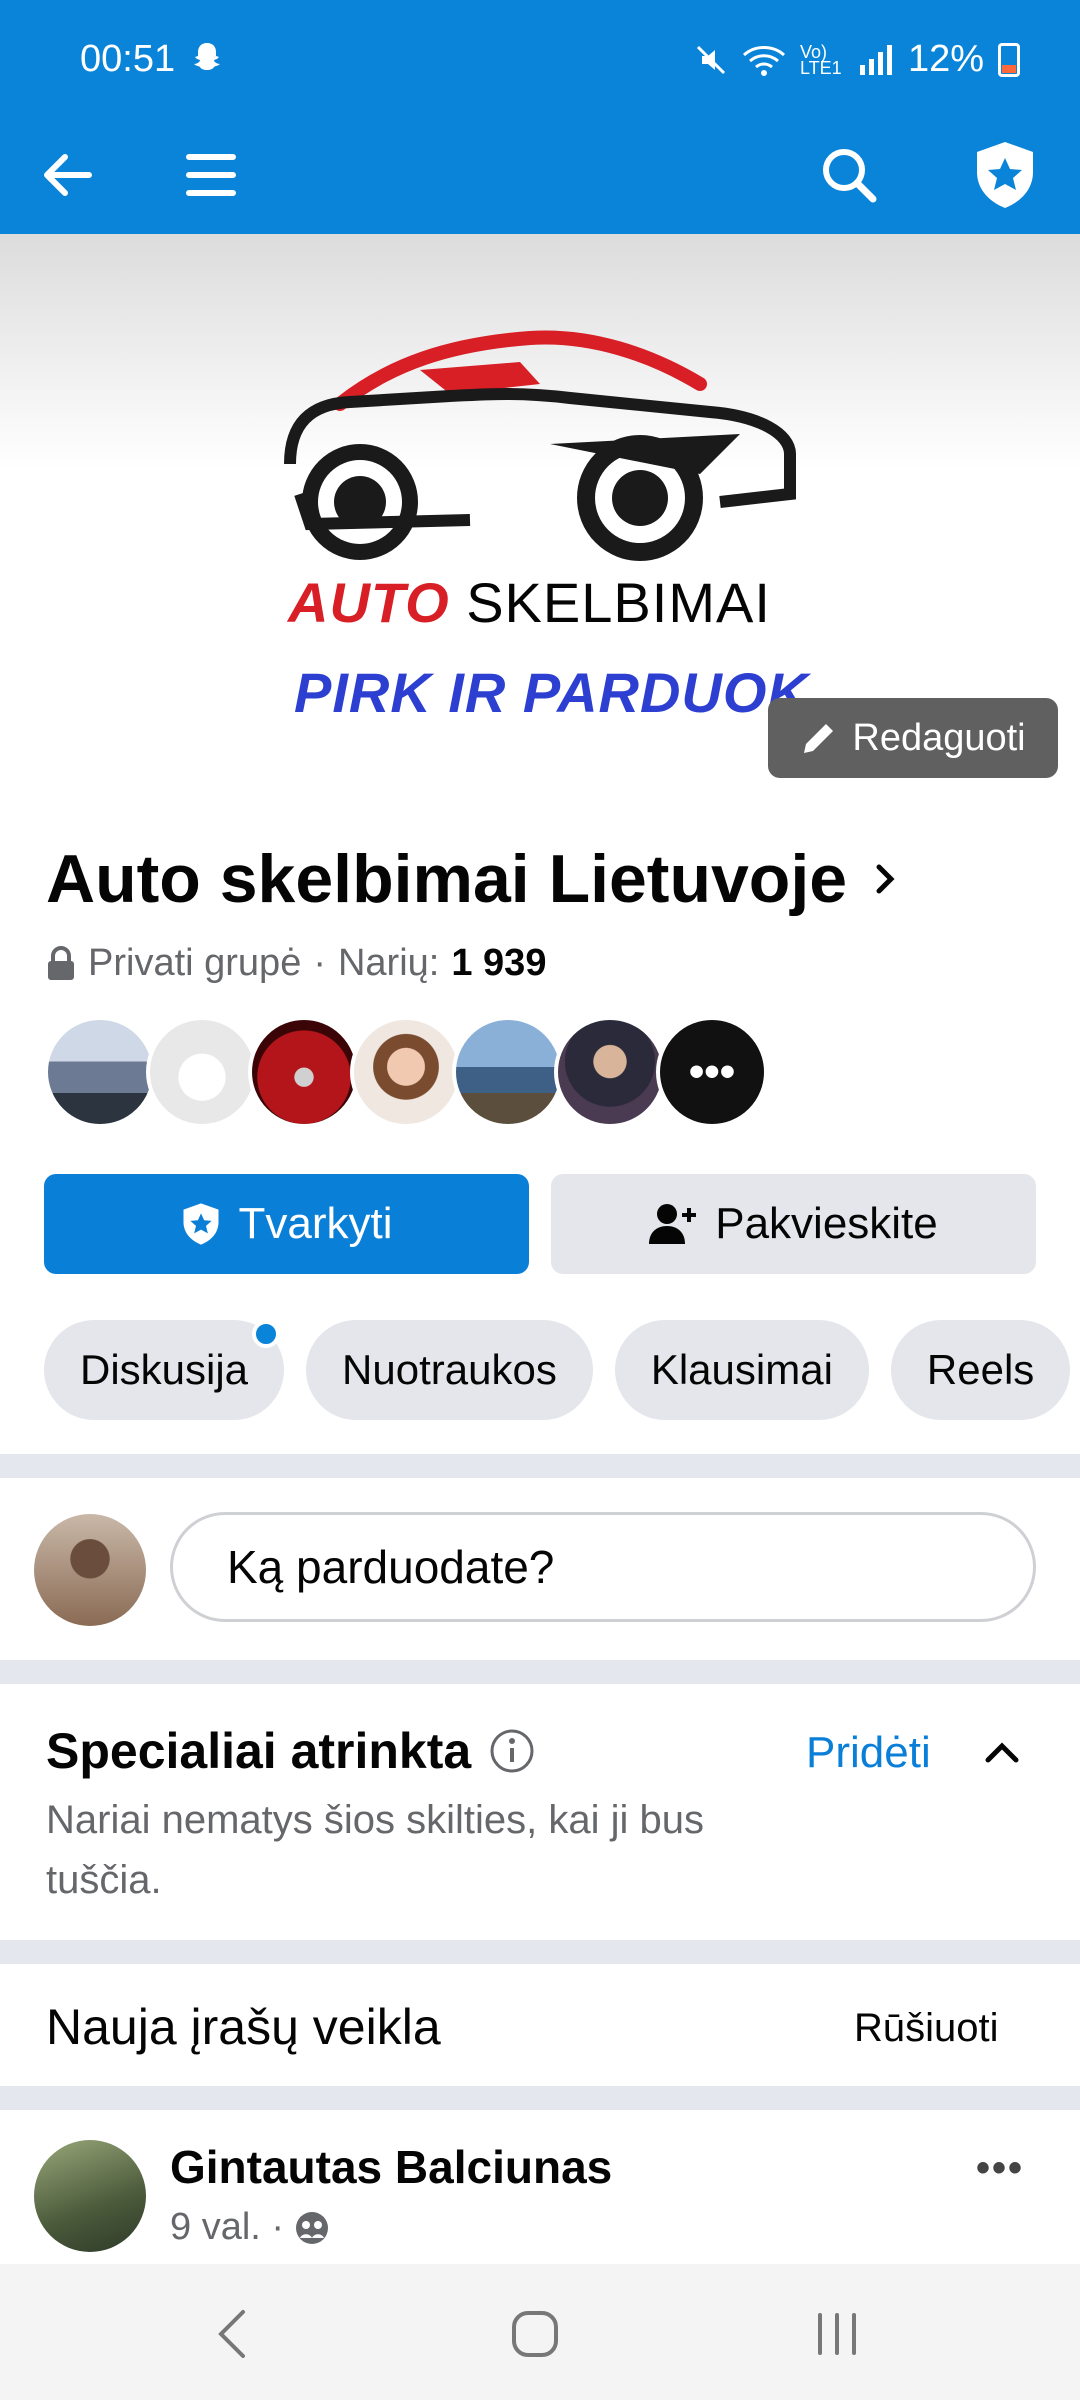  I want to click on post-meta: 9 val. ·, so click(250, 2227).